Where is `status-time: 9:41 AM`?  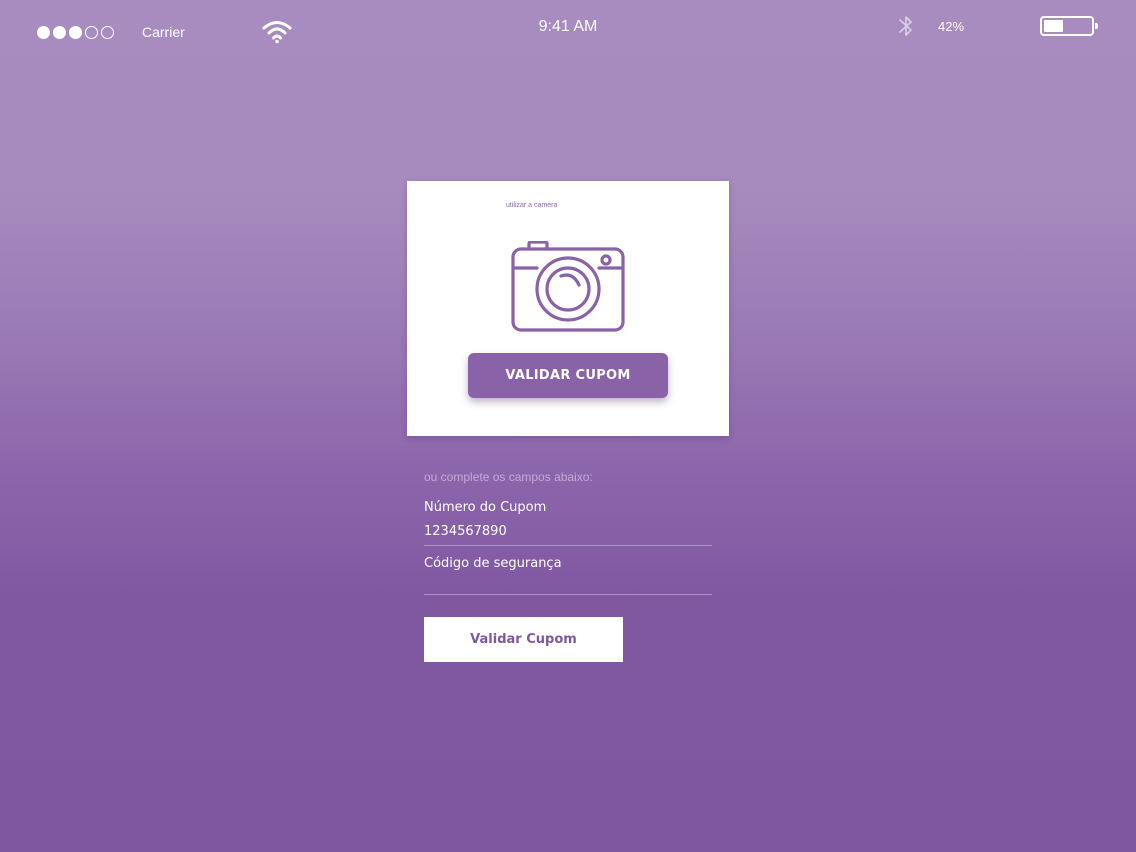 status-time: 9:41 AM is located at coordinates (568, 26).